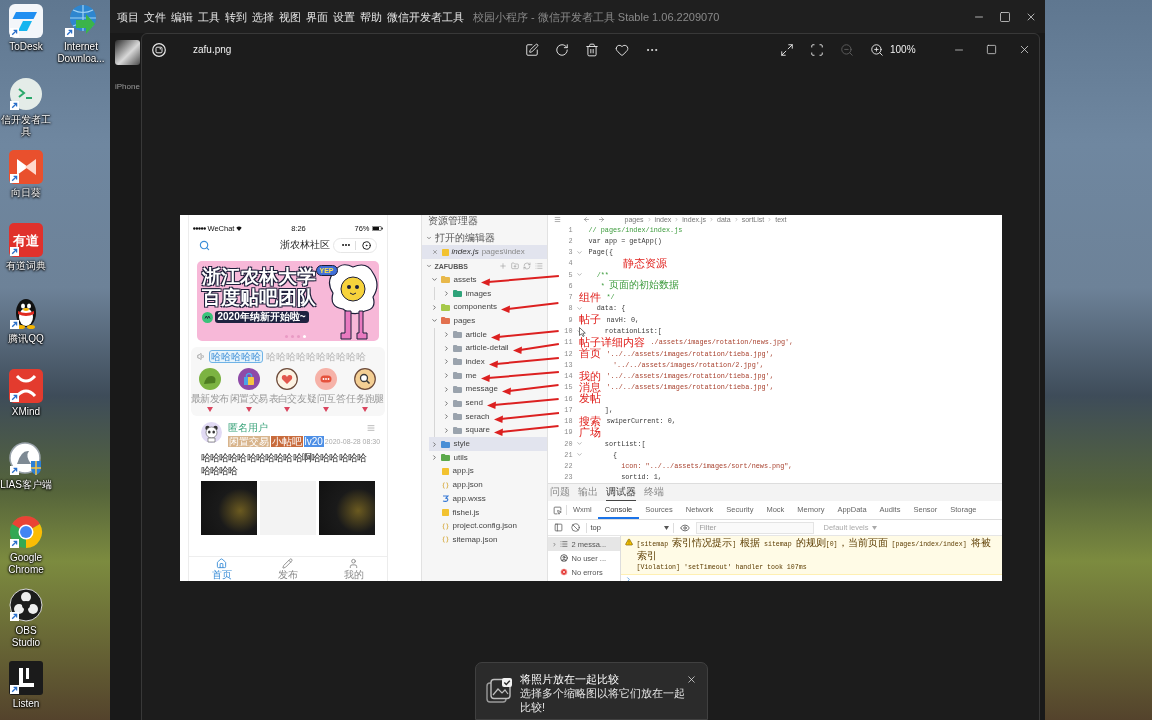 Image resolution: width=1152 pixels, height=720 pixels. What do you see at coordinates (493, 293) in the screenshot?
I see `tree-item: images` at bounding box center [493, 293].